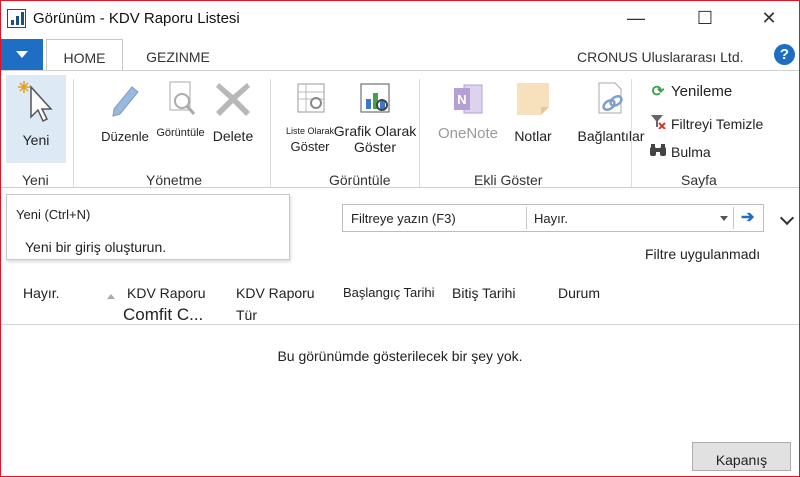  Describe the element at coordinates (784, 54) in the screenshot. I see `help-icon: ?` at that location.